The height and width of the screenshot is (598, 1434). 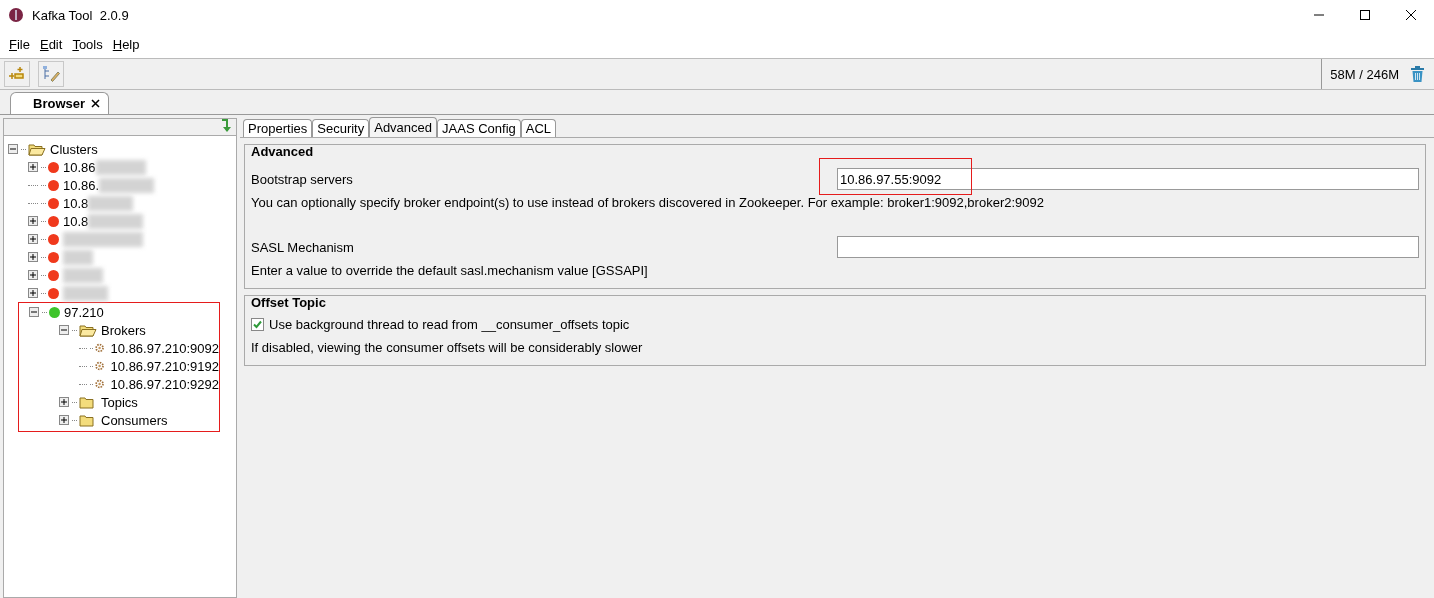 What do you see at coordinates (403, 127) in the screenshot?
I see `tab: Advanced` at bounding box center [403, 127].